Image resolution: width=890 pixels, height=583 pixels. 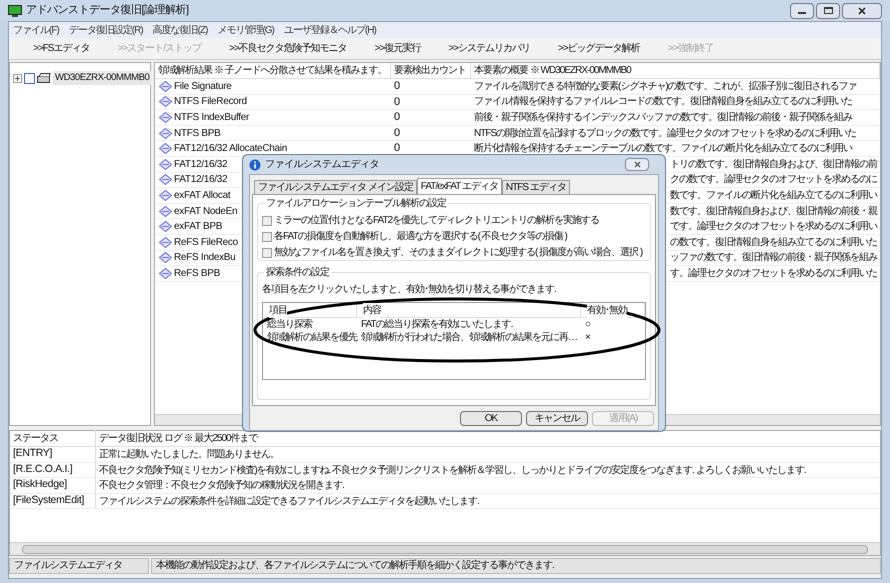 What do you see at coordinates (335, 187) in the screenshot?
I see `tab: ファイルシステムエディタ メイン設定` at bounding box center [335, 187].